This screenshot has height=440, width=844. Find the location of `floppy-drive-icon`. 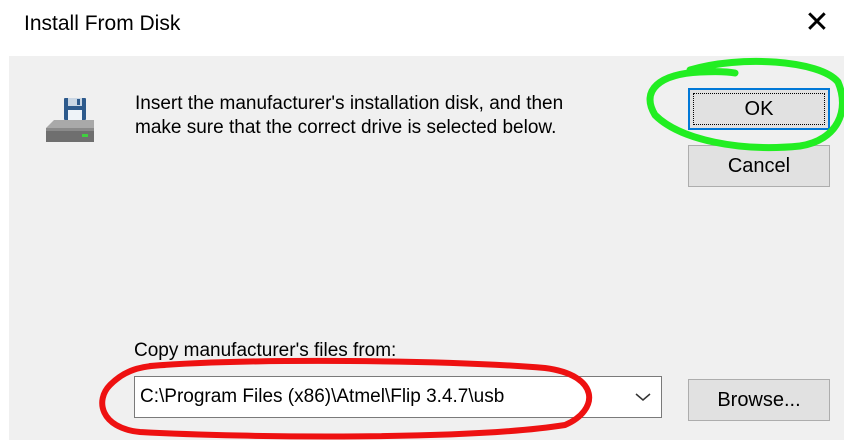

floppy-drive-icon is located at coordinates (70, 120).